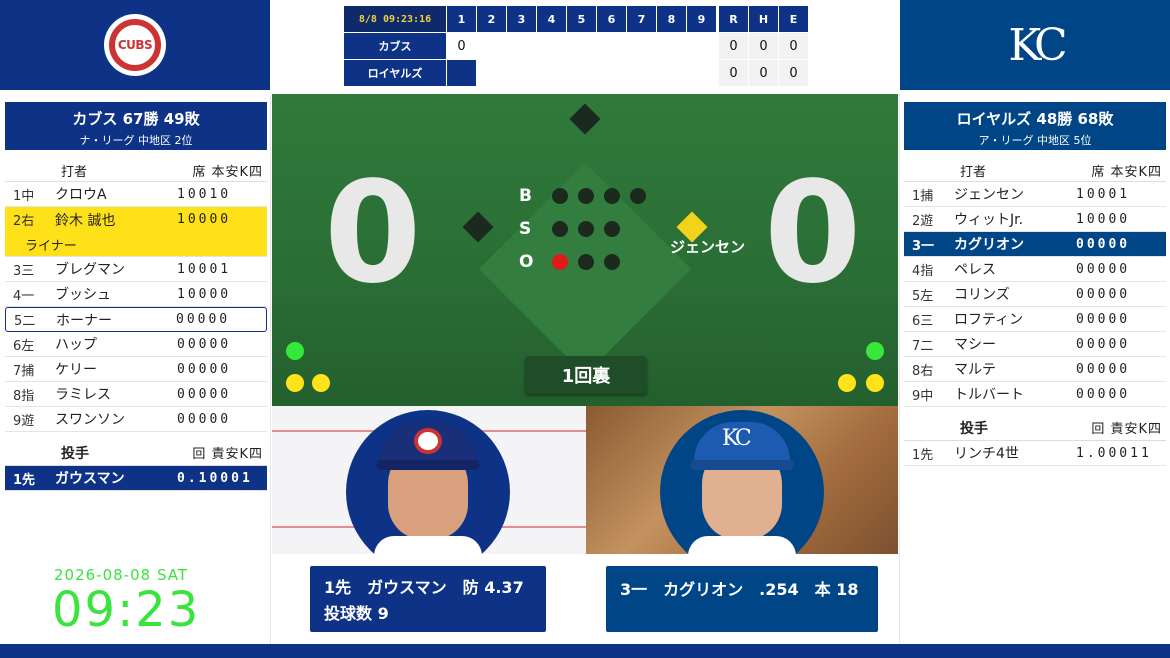 This screenshot has height=658, width=1170. I want to click on away-team-standing: ナ・リーグ 中地区 2位, so click(136, 140).